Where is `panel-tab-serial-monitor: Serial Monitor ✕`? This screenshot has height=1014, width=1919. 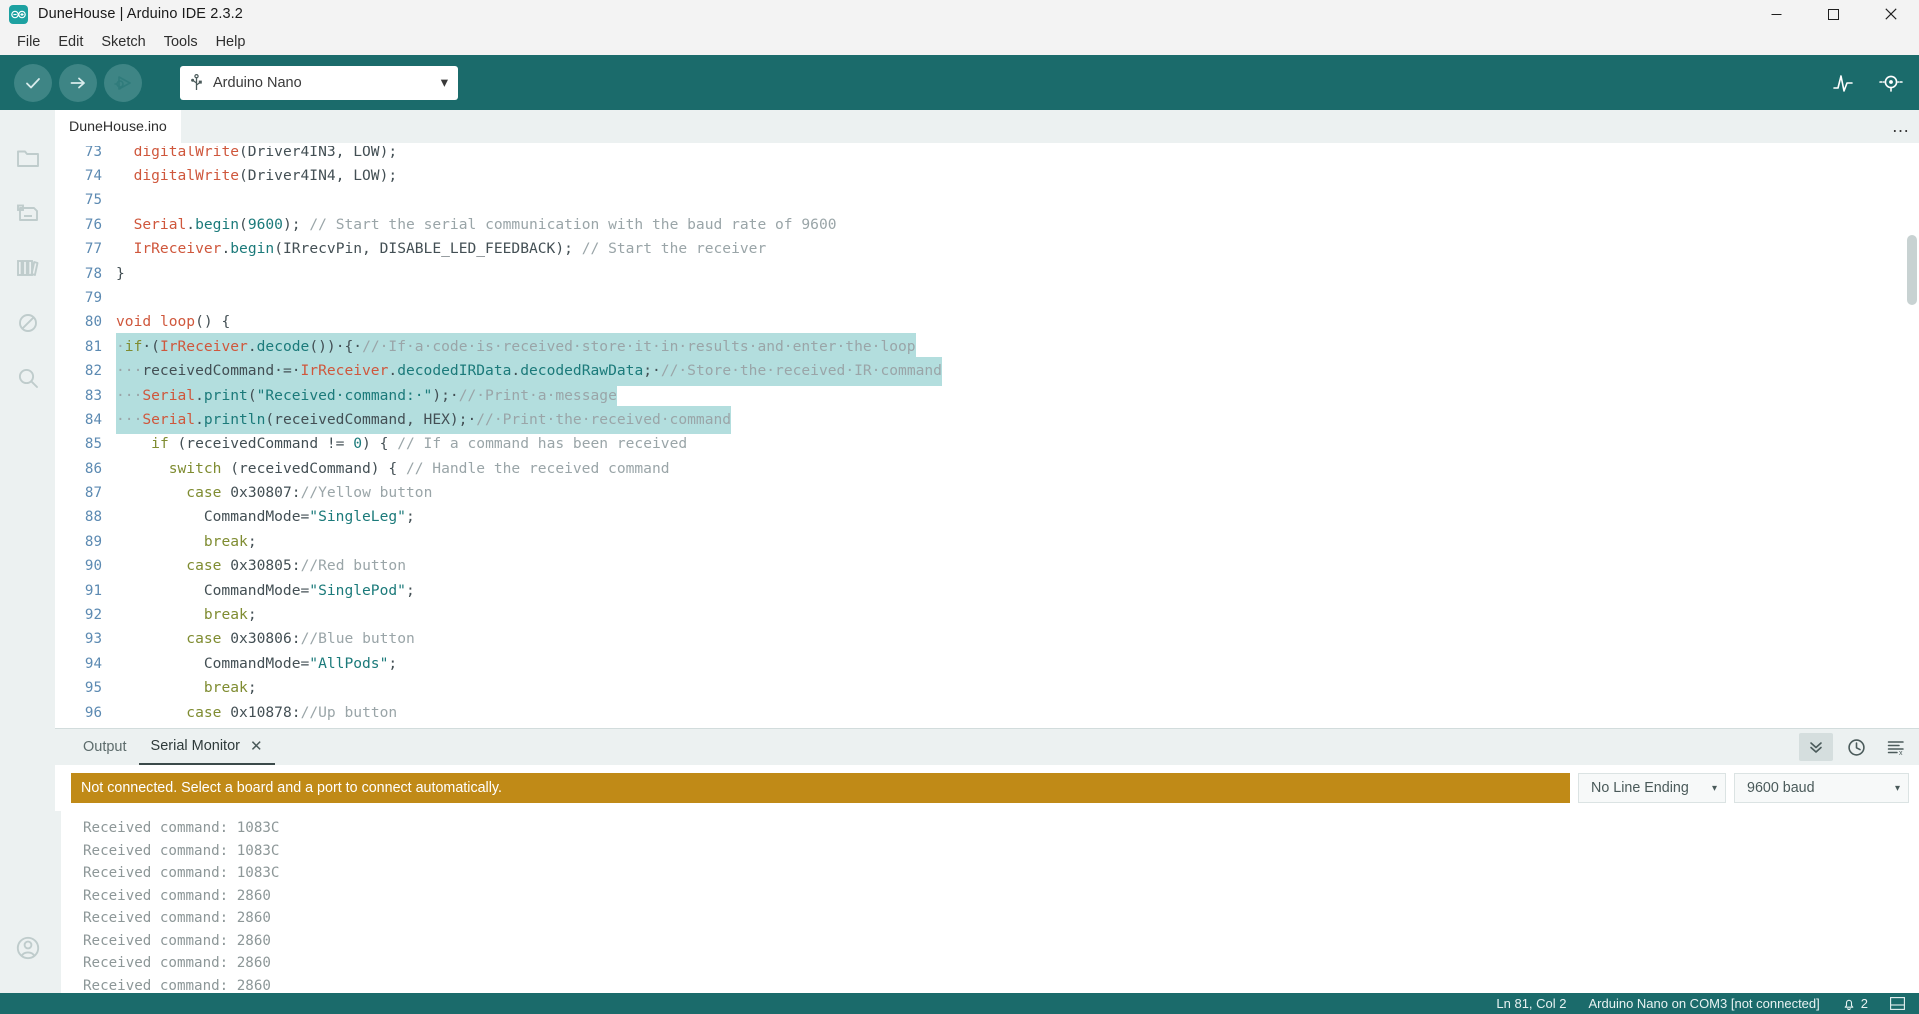 panel-tab-serial-monitor: Serial Monitor ✕ is located at coordinates (206, 747).